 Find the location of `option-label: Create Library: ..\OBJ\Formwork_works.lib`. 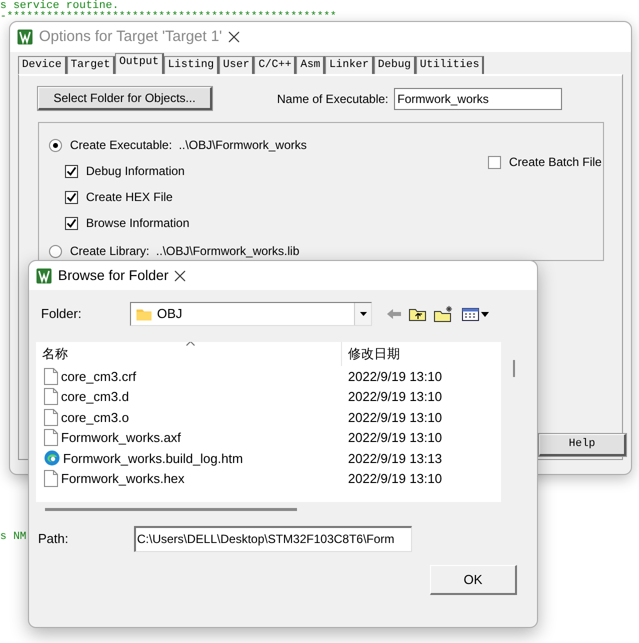

option-label: Create Library: ..\OBJ\Formwork_works.lib is located at coordinates (185, 251).